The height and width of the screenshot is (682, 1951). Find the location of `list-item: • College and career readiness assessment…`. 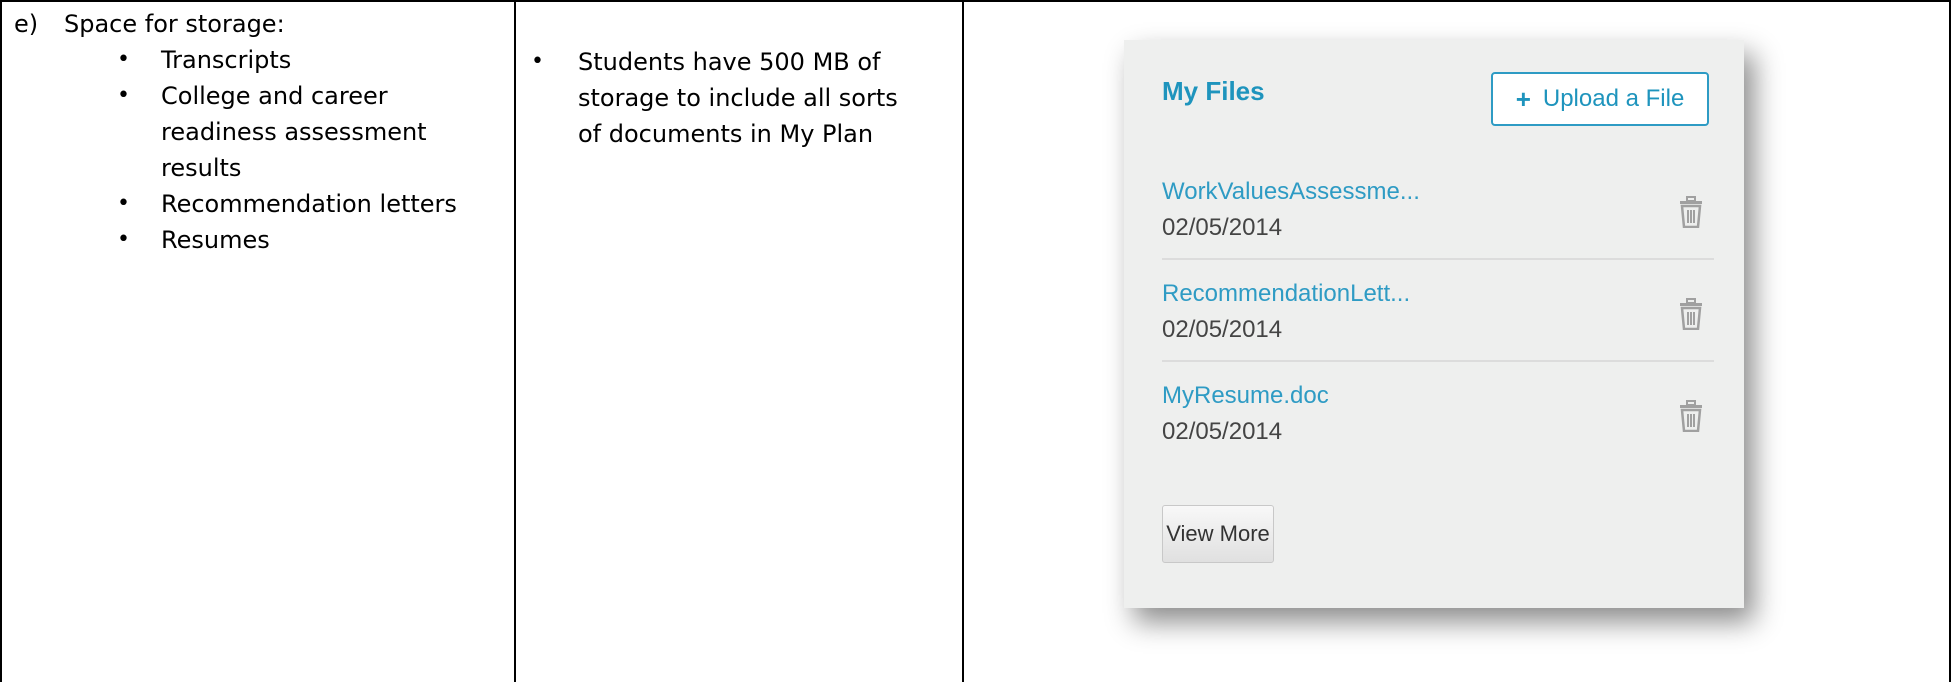

list-item: • College and career readiness assessment… is located at coordinates (237, 132).